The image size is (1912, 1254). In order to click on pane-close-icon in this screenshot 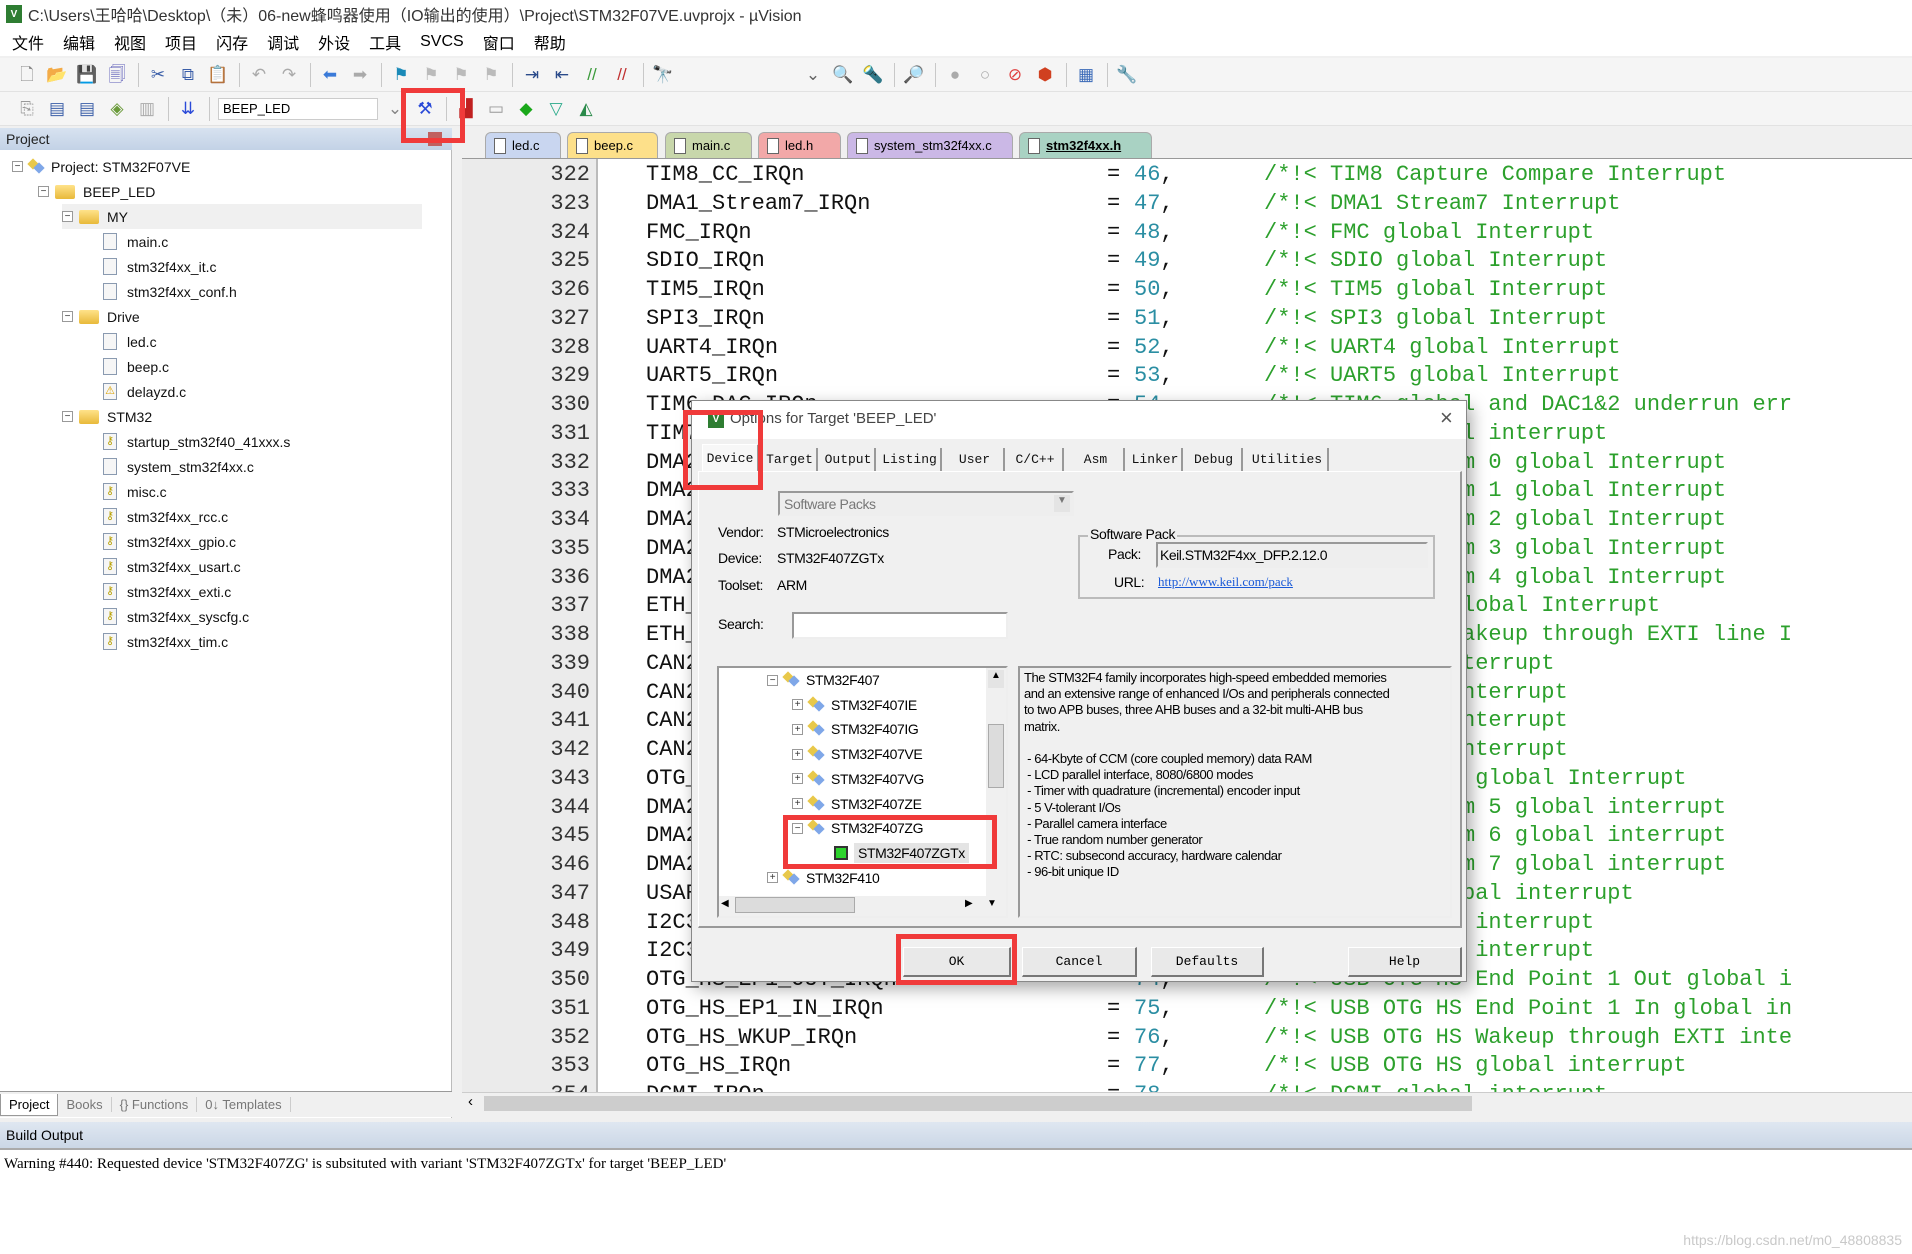, I will do `click(435, 139)`.